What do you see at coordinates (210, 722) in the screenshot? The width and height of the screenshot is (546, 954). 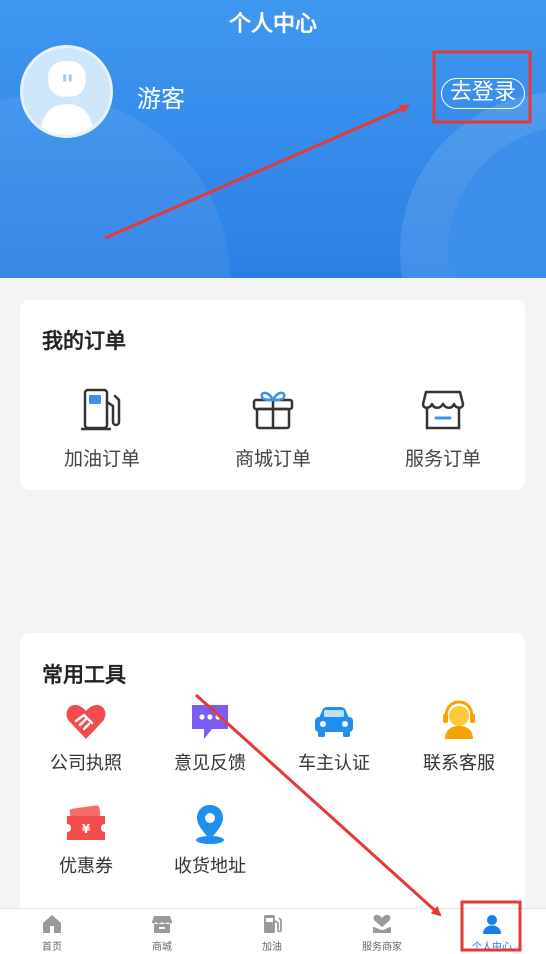 I see `chat-bubble-icon` at bounding box center [210, 722].